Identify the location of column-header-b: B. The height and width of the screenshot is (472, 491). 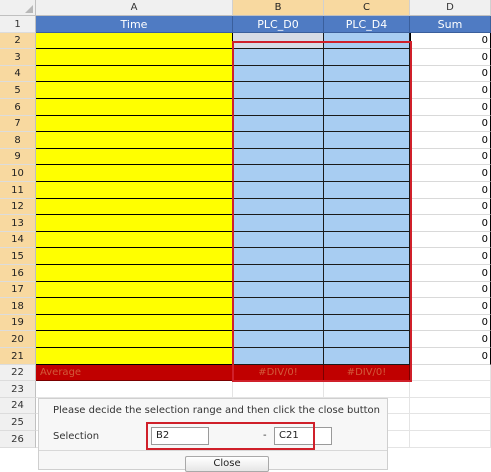
(278, 8).